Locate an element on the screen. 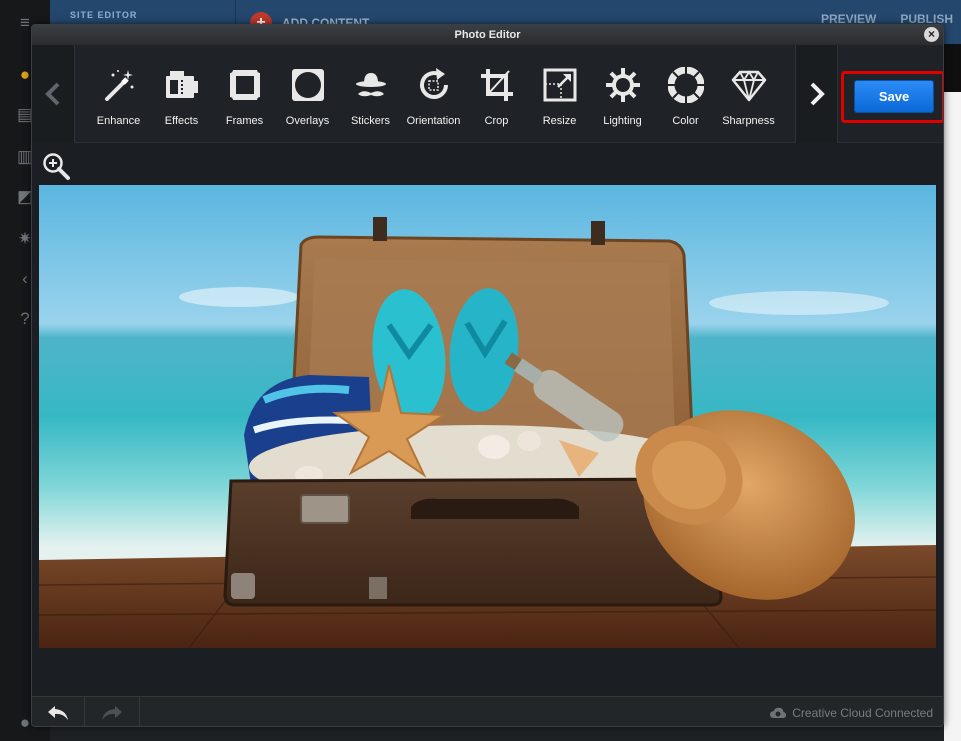 The width and height of the screenshot is (961, 741). close-button: × is located at coordinates (931, 34).